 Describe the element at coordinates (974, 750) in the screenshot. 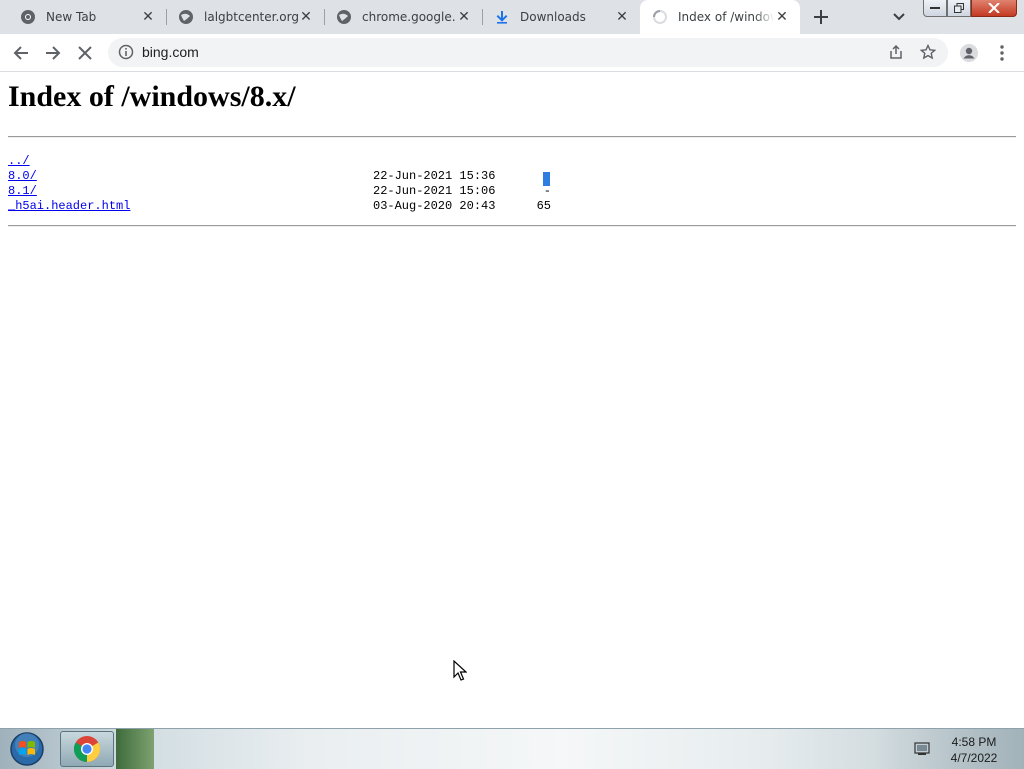

I see `system-clock: 4:58 PM 4/7/2022` at that location.